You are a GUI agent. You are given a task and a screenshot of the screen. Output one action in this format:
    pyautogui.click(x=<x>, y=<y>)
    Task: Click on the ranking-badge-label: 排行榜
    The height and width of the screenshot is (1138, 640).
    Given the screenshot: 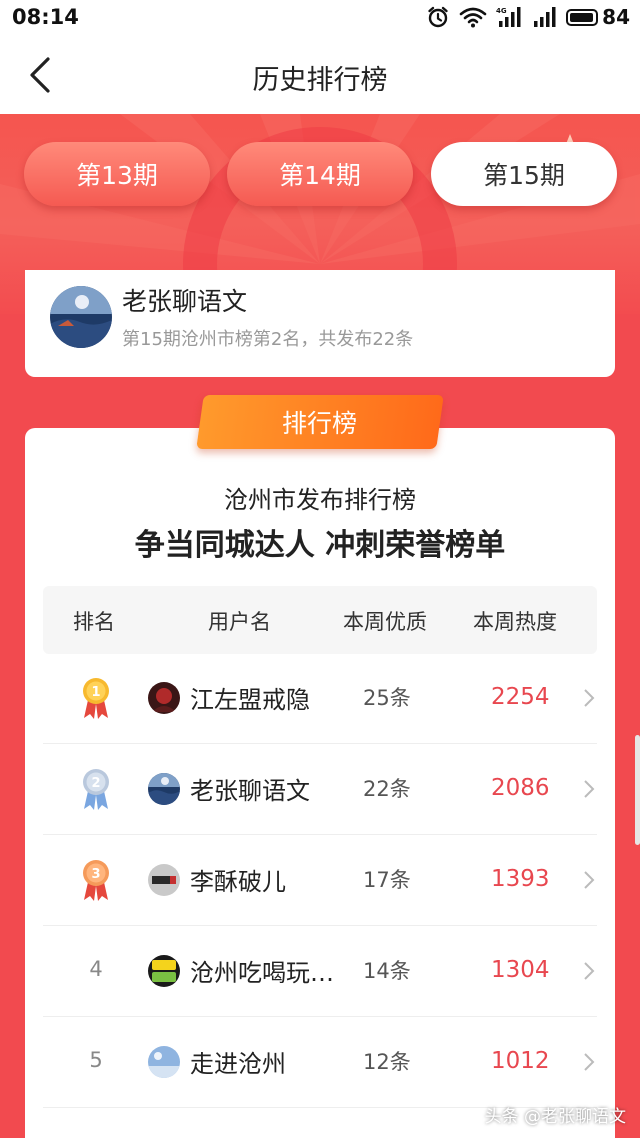 What is the action you would take?
    pyautogui.click(x=320, y=423)
    